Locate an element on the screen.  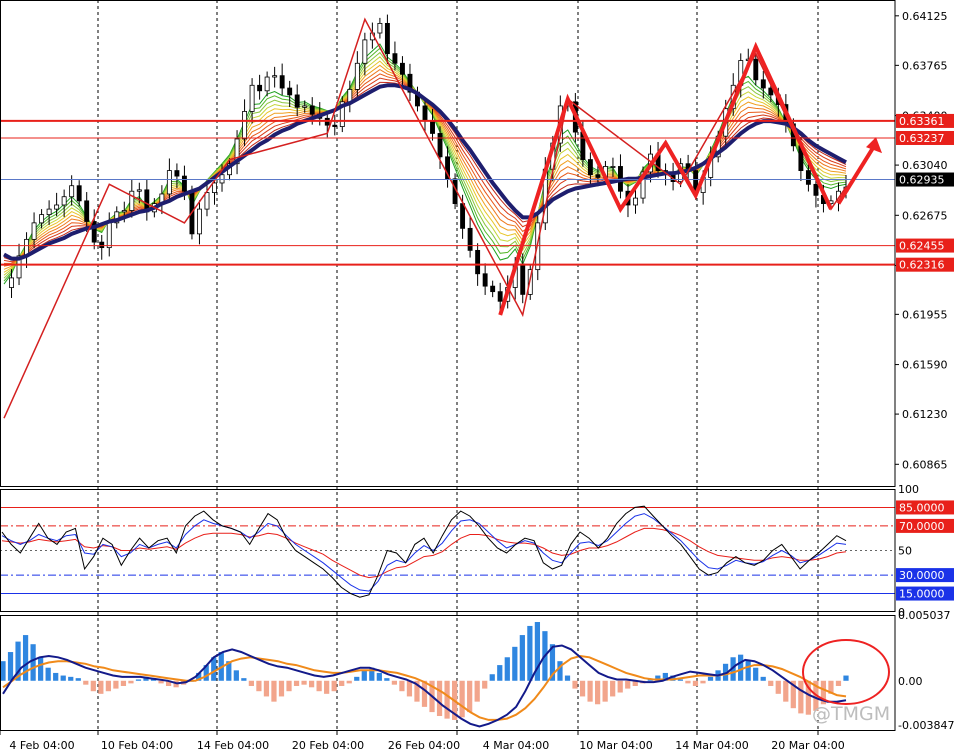
y-tick-label: 0.63765 is located at coordinates (925, 65).